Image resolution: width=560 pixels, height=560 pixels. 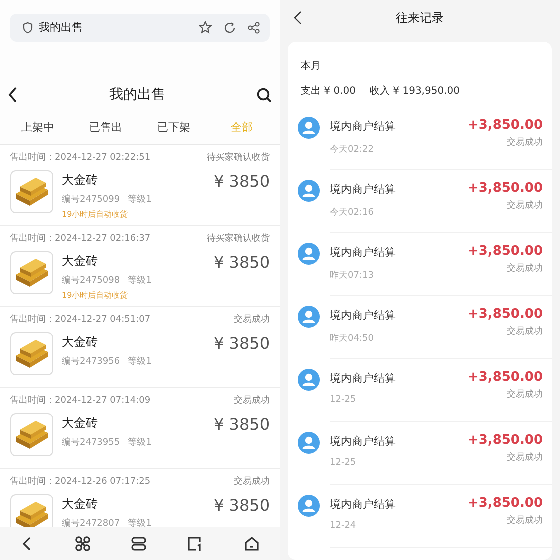 What do you see at coordinates (352, 276) in the screenshot?
I see `record-time: 昨天07:13` at bounding box center [352, 276].